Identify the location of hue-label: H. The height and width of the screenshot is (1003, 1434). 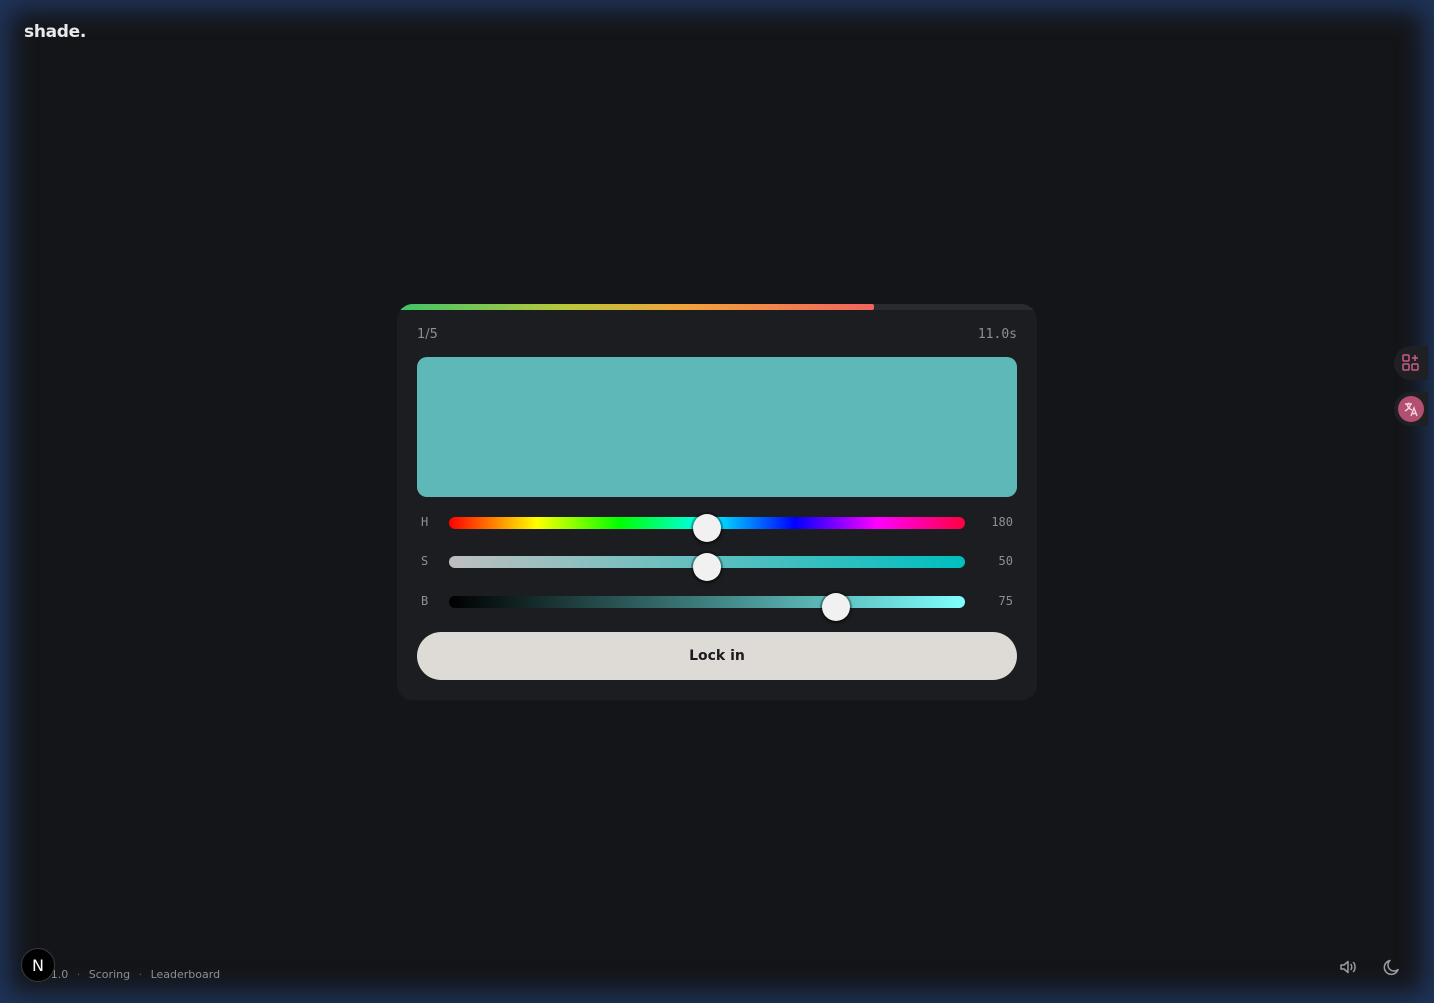
(425, 522).